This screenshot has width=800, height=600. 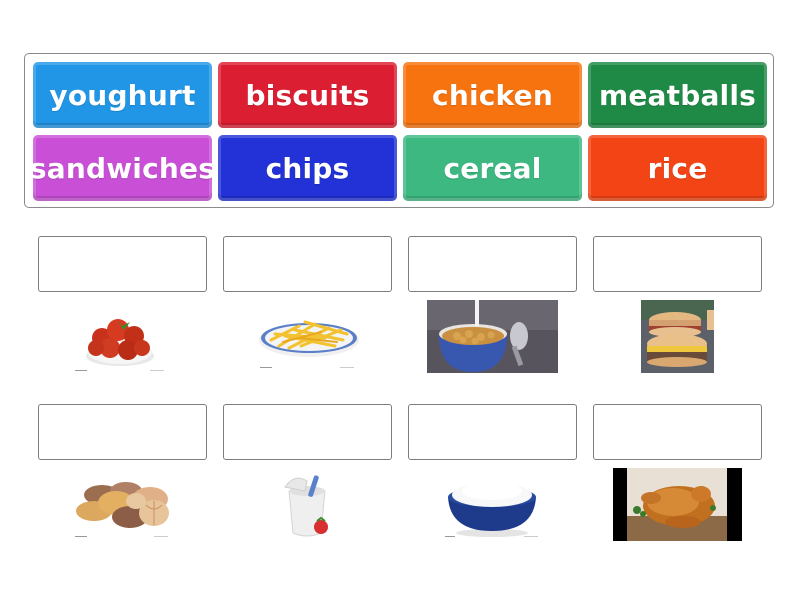 I want to click on yoghurt-image, so click(x=307, y=506).